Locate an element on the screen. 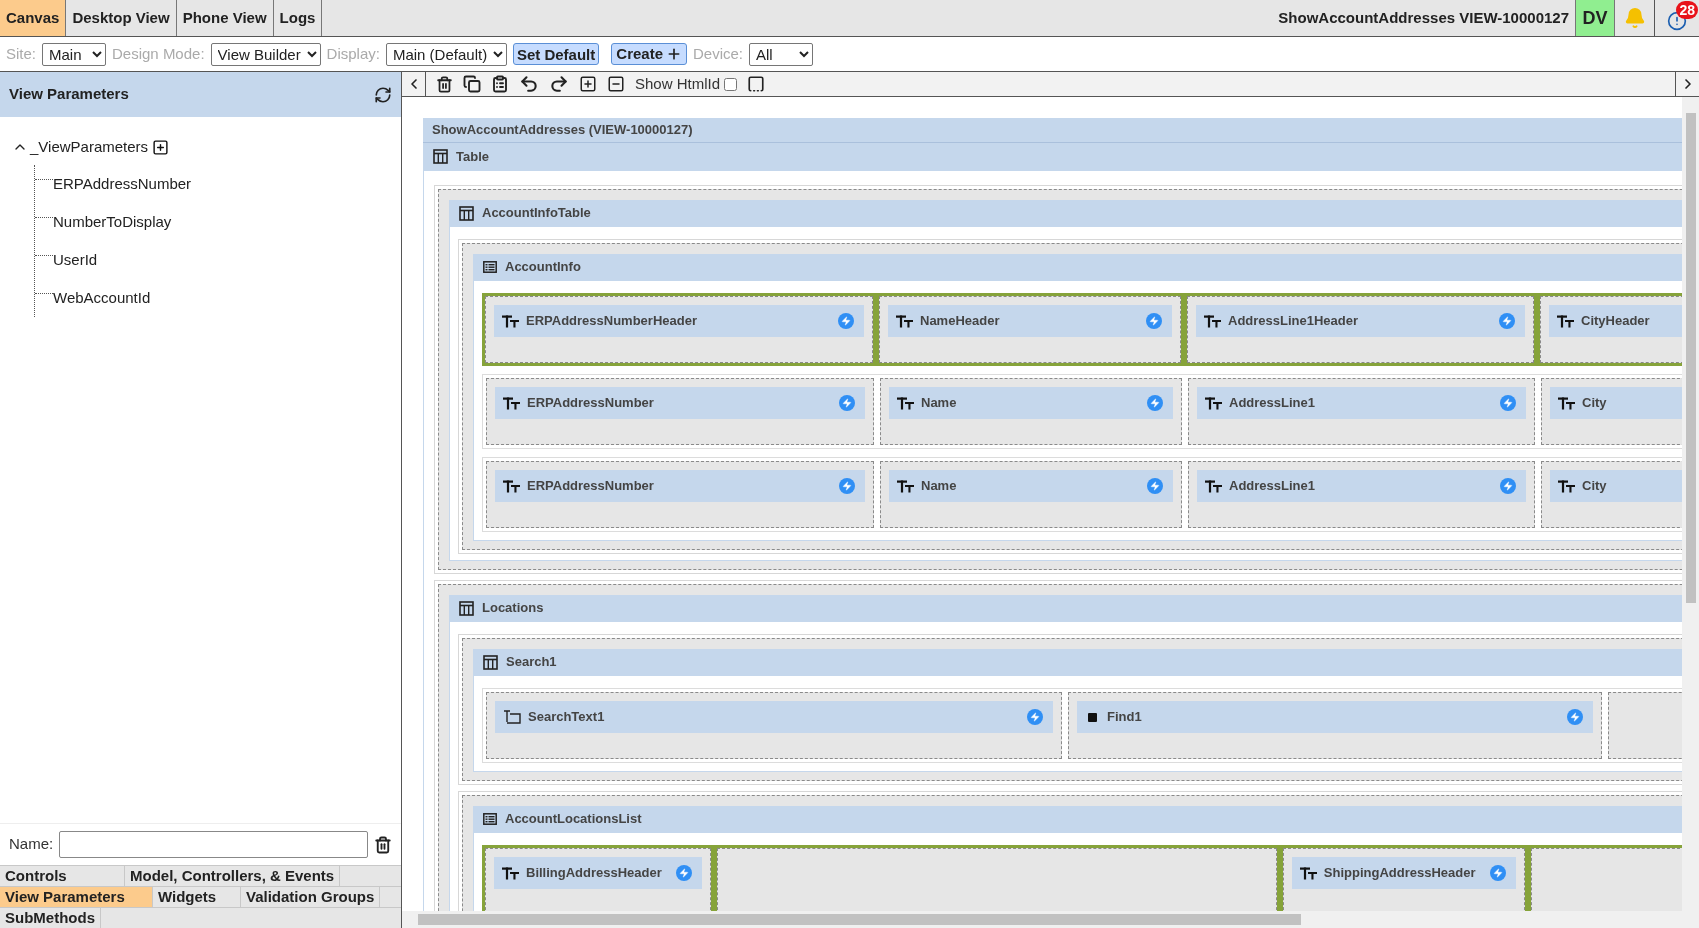  field-label: Device: is located at coordinates (718, 53).